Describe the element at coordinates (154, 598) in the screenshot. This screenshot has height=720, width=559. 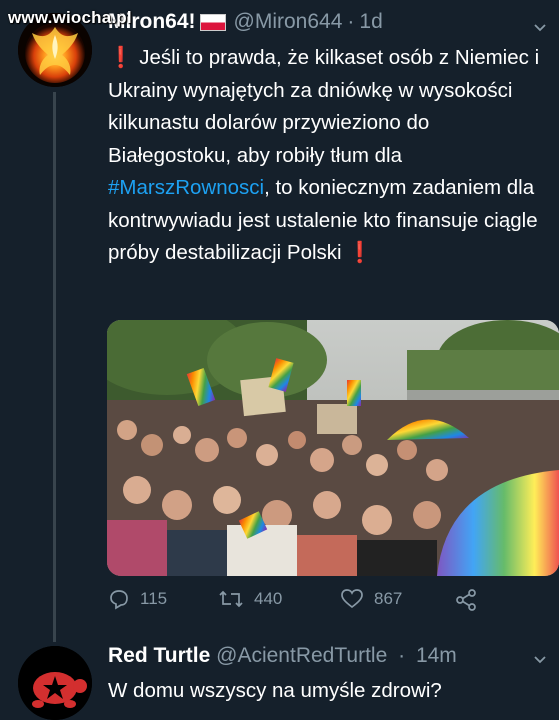
I see `reply-count: 115` at that location.